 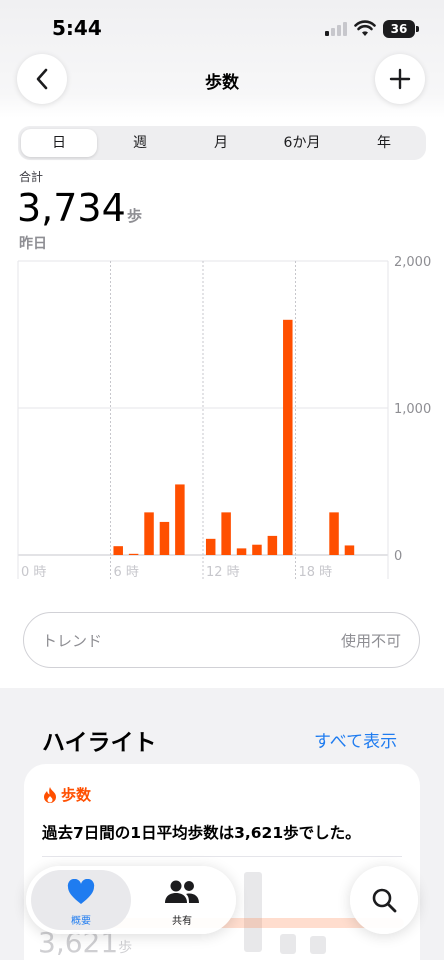 I want to click on status-bar: 5:44 36, so click(x=222, y=29).